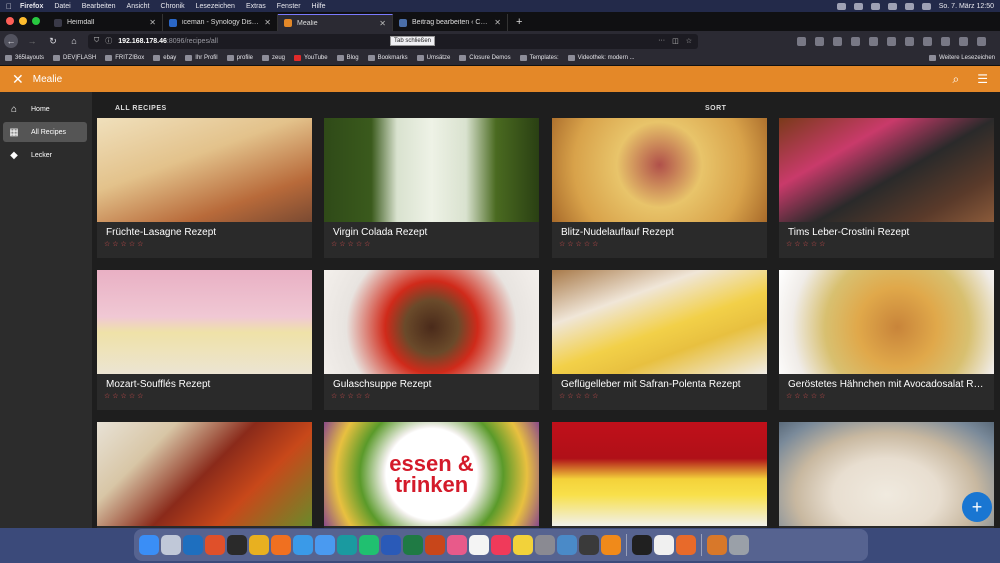 This screenshot has width=1000, height=563. I want to click on recipe-card: Tims Leber-Crostini Rezept ☆☆☆☆☆, so click(886, 188).